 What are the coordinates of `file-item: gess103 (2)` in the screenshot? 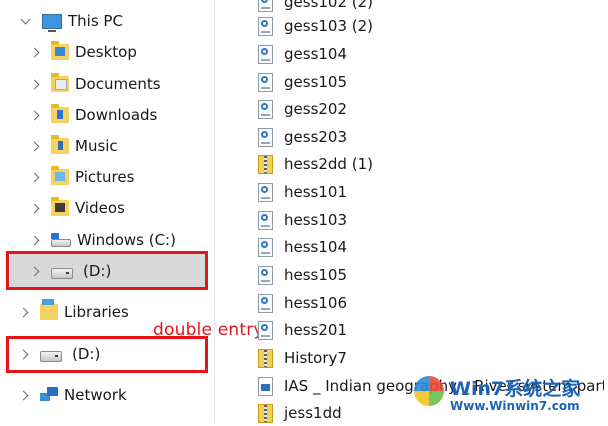 It's located at (315, 26).